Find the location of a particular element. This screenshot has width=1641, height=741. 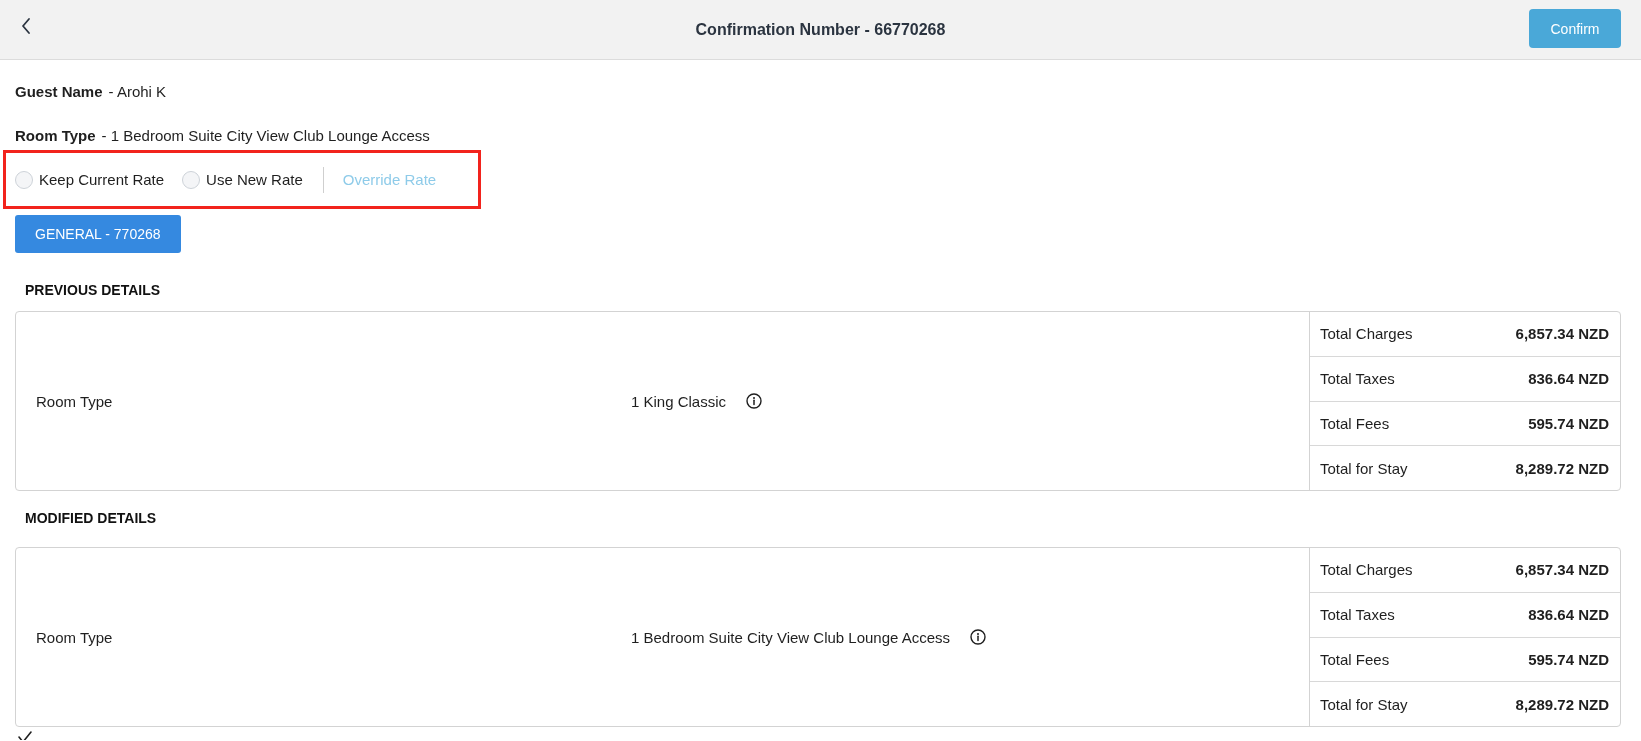

field-value: - Arohi K is located at coordinates (137, 91).